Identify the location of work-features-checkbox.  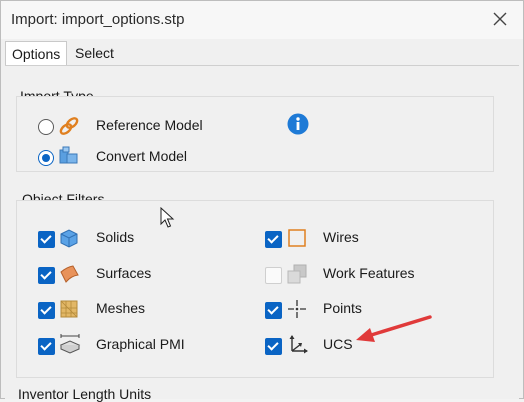
(273, 275).